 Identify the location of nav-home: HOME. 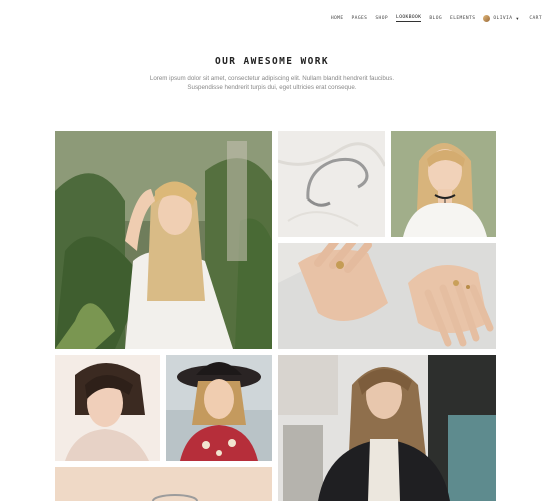
(337, 18).